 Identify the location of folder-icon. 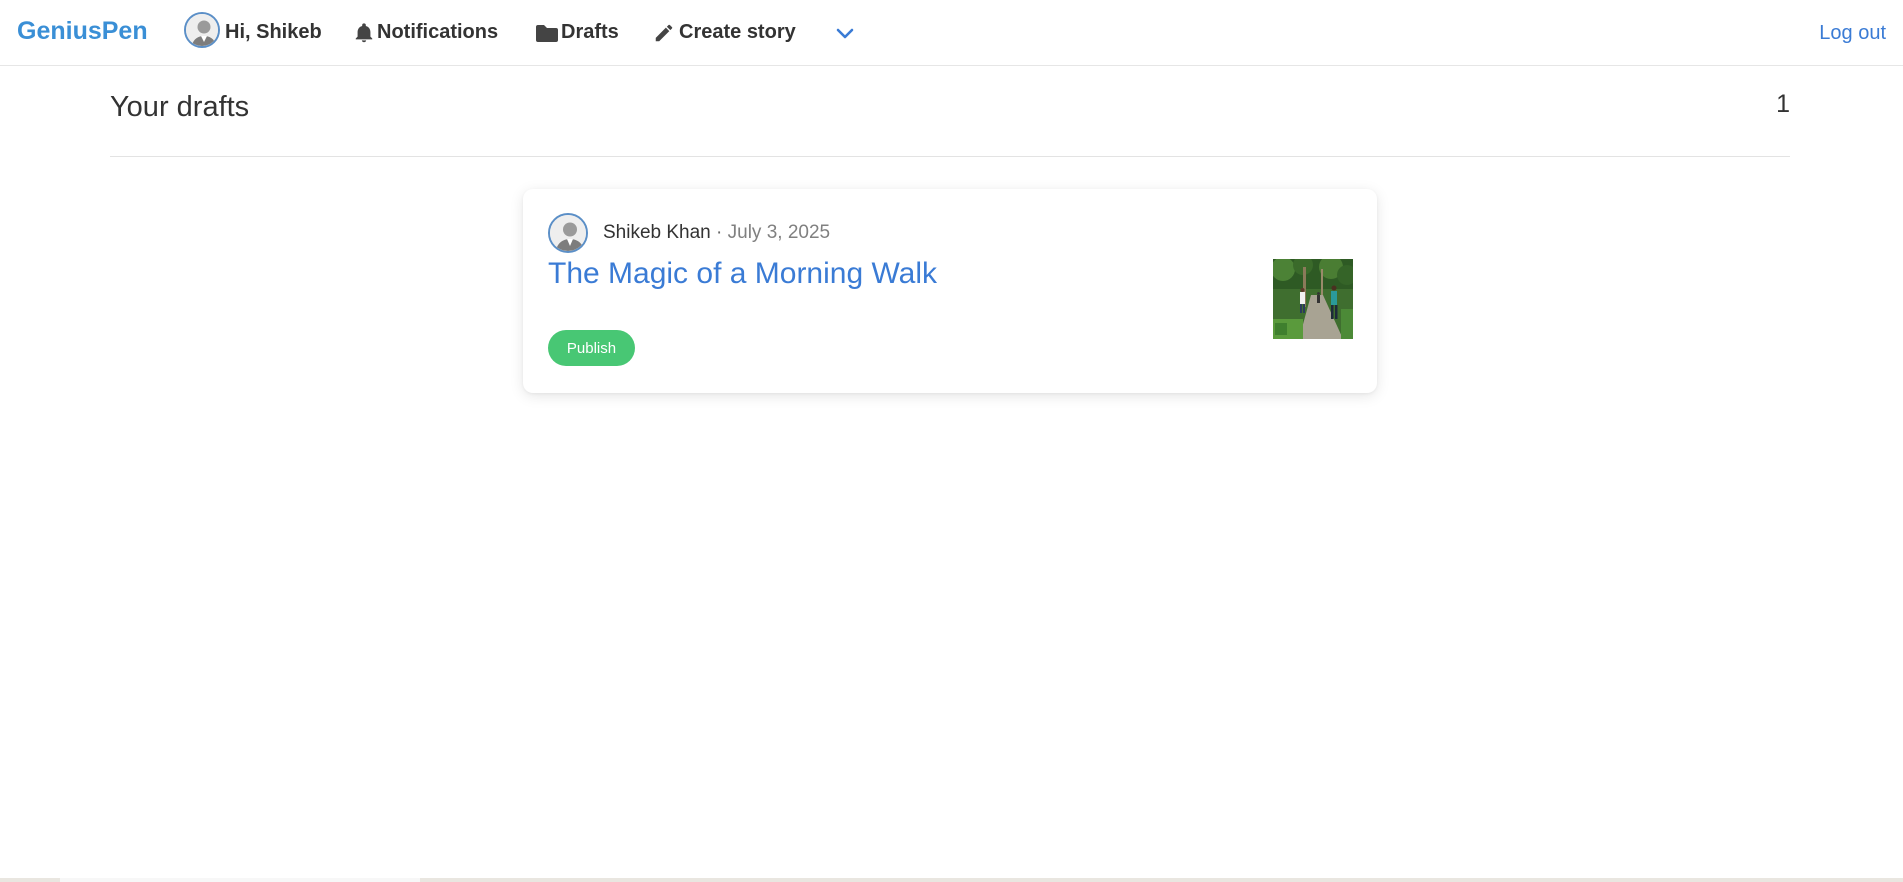
(547, 33).